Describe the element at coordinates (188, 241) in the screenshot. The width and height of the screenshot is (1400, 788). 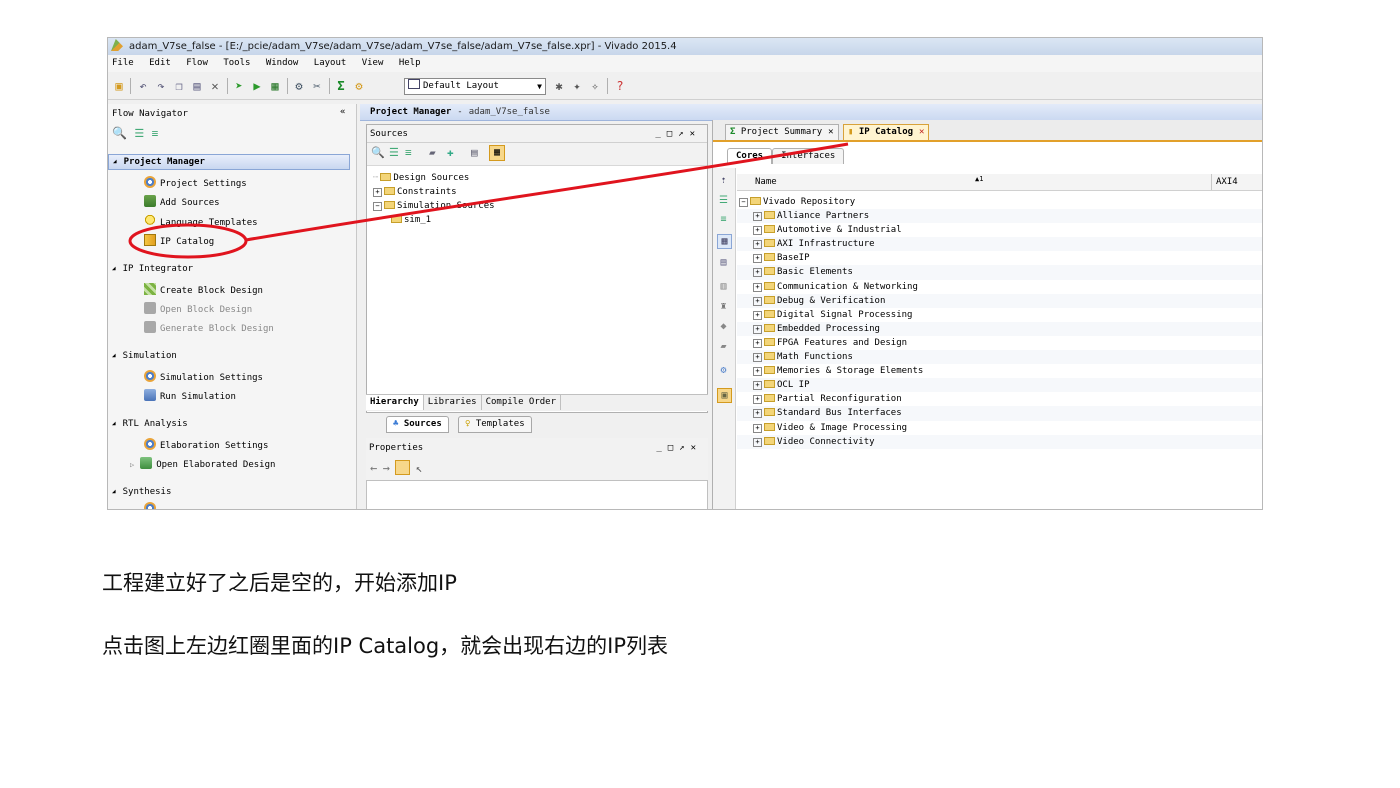
I see `annotation-circle` at that location.